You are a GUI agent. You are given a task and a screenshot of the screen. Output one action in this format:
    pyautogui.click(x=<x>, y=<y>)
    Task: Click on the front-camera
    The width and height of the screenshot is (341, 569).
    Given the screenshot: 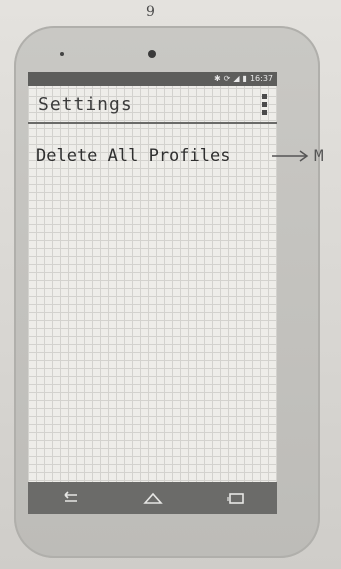 What is the action you would take?
    pyautogui.click(x=152, y=54)
    